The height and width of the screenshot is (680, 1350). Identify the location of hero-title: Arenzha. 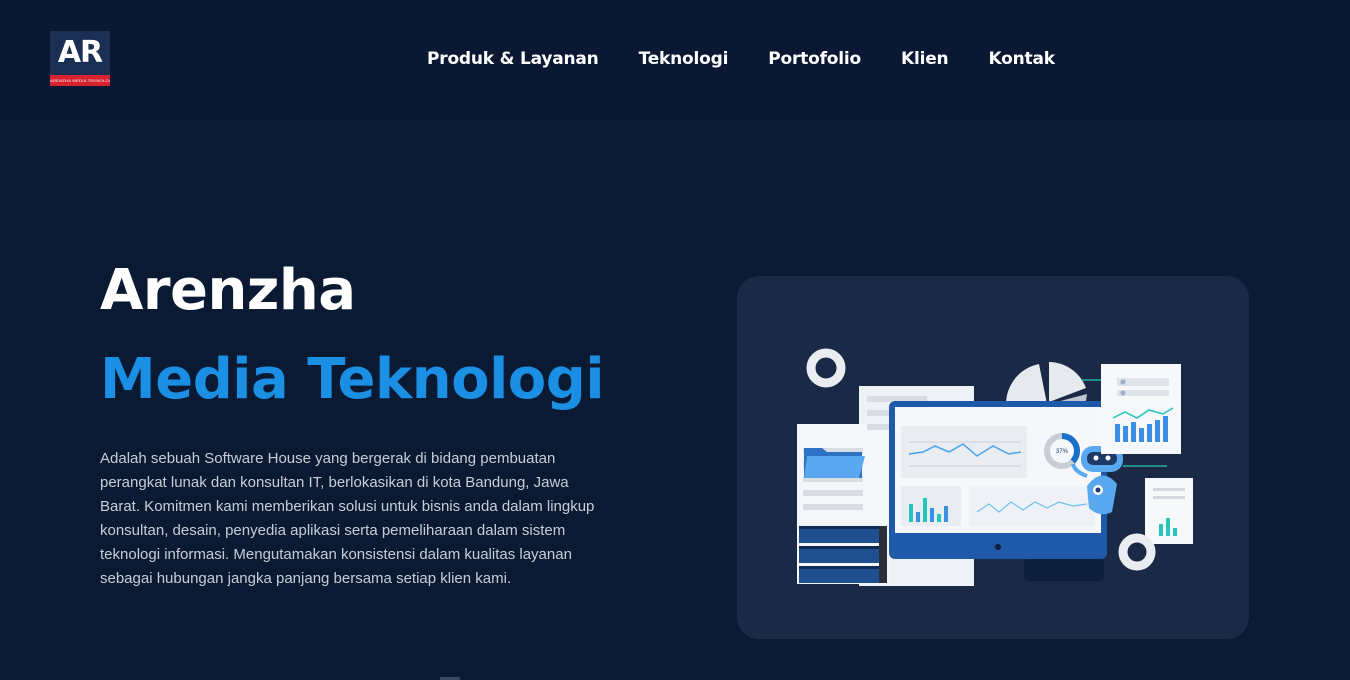
(228, 290).